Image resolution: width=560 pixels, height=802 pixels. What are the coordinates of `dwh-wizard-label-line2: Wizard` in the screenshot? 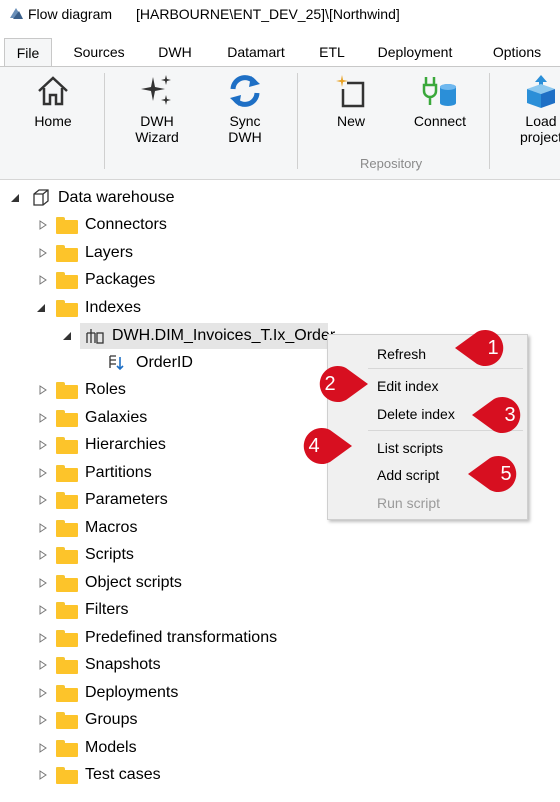 It's located at (157, 137).